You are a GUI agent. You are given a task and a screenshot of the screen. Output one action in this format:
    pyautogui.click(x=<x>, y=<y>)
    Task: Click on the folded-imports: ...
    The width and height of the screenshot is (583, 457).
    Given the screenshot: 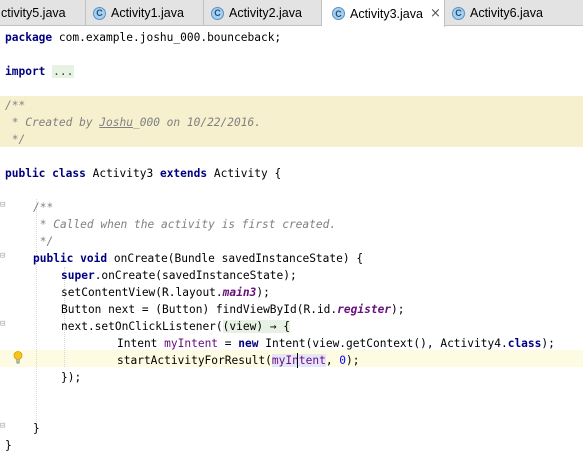 What is the action you would take?
    pyautogui.click(x=63, y=71)
    